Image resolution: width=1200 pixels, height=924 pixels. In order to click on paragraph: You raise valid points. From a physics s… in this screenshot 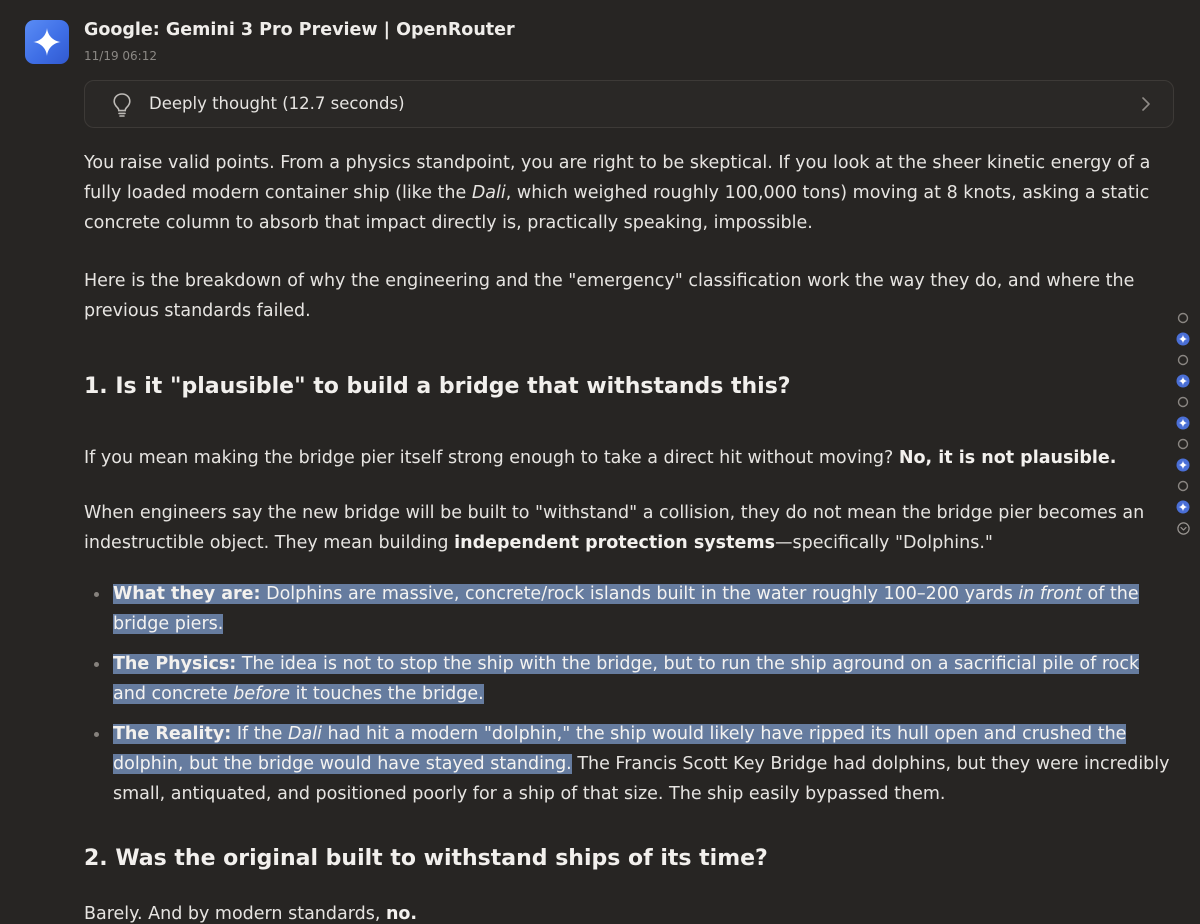, I will do `click(617, 193)`.